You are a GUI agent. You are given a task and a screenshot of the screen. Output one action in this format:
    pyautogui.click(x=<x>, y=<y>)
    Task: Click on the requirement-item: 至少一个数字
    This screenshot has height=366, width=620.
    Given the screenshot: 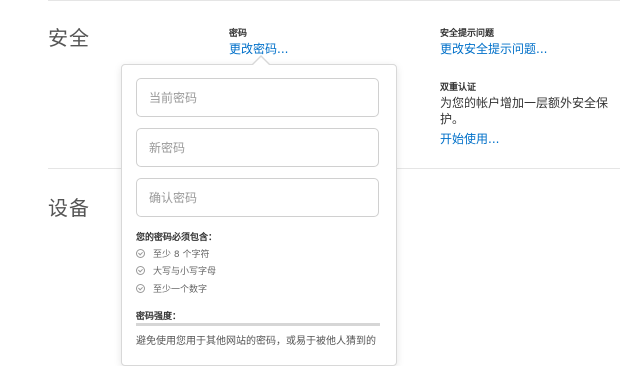 What is the action you would take?
    pyautogui.click(x=171, y=288)
    